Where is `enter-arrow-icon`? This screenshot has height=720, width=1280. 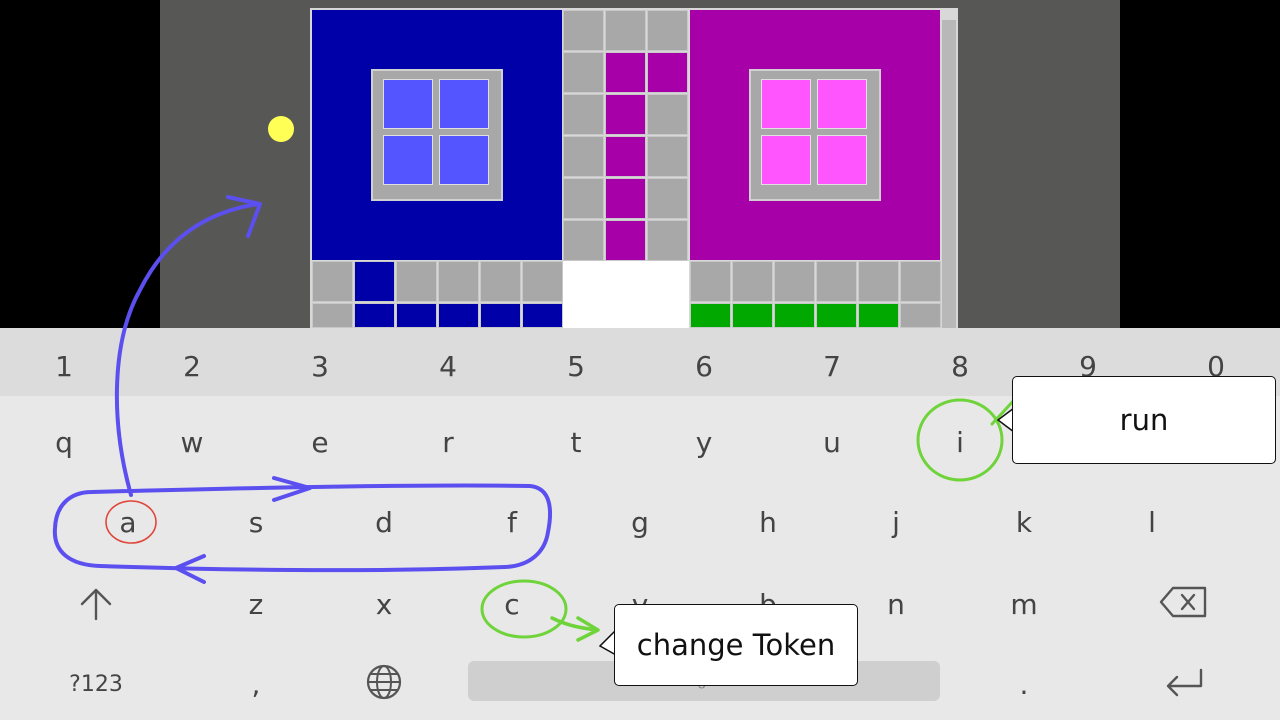 enter-arrow-icon is located at coordinates (1184, 682).